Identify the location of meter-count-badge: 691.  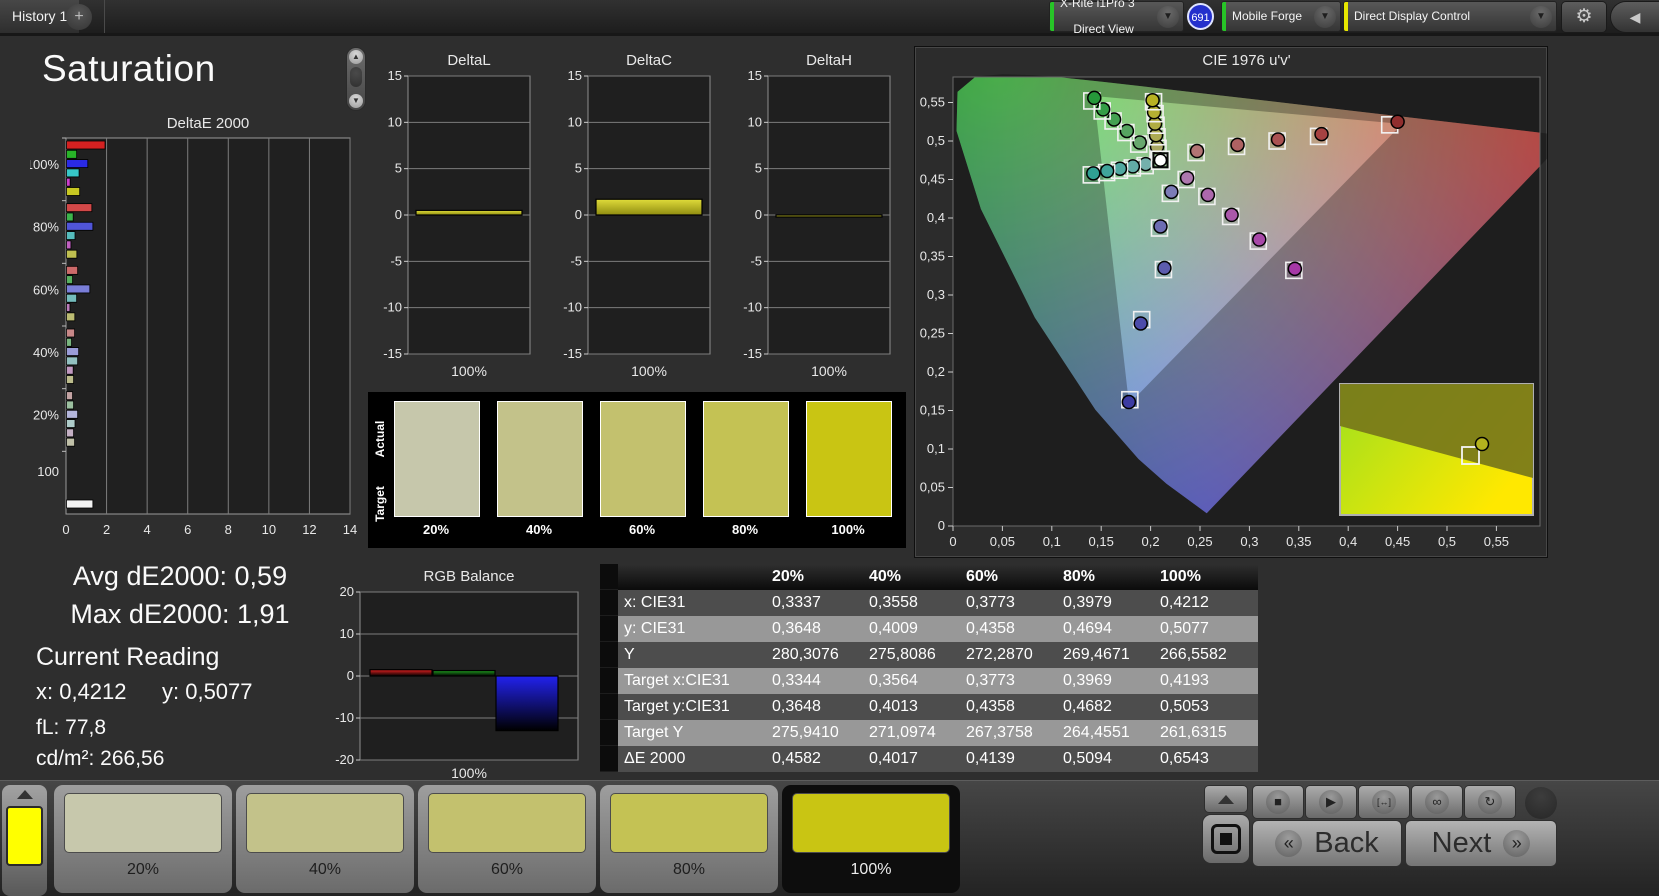
(1200, 16).